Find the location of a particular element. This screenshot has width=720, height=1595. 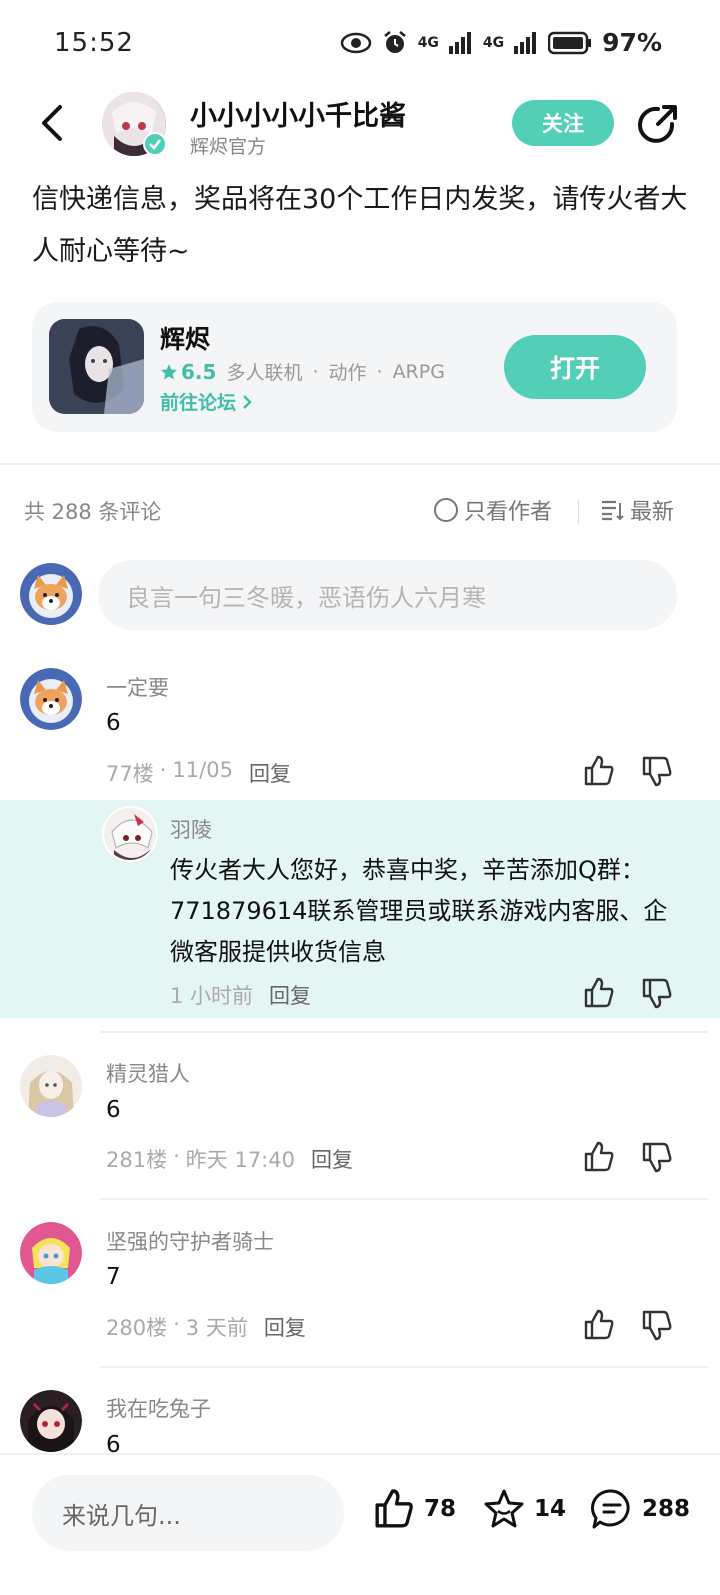

status-icons: 4G 4G 97% is located at coordinates (501, 42).